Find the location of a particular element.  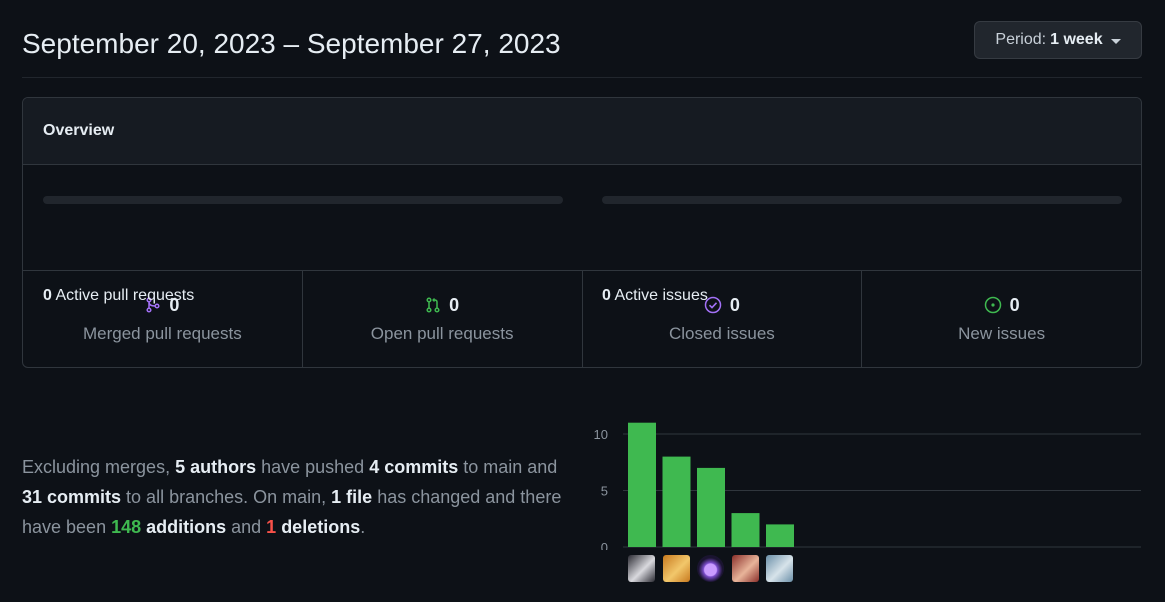

commits-by-author-chart: 0 5 10 is located at coordinates (868, 500).